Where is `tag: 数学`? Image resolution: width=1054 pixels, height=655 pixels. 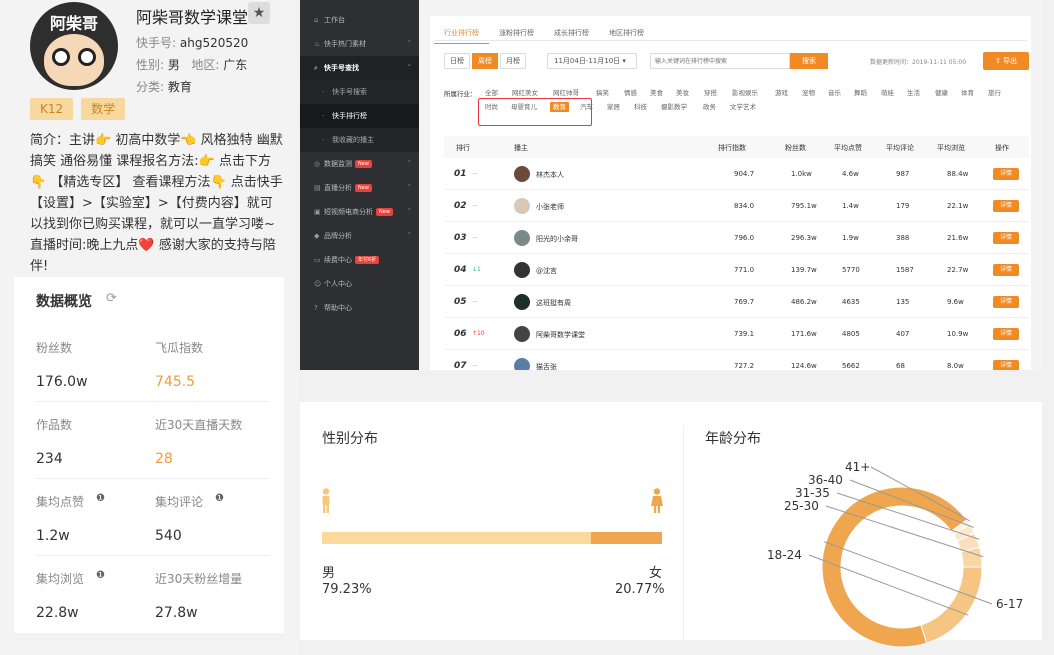
tag: 数学 is located at coordinates (103, 109).